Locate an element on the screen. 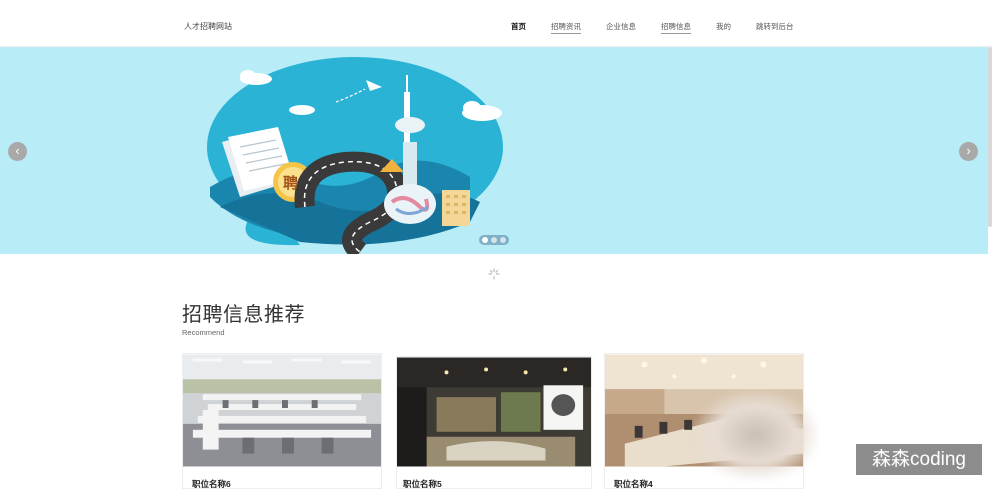 Image resolution: width=992 pixels, height=489 pixels. watermark: 森森coding is located at coordinates (919, 459).